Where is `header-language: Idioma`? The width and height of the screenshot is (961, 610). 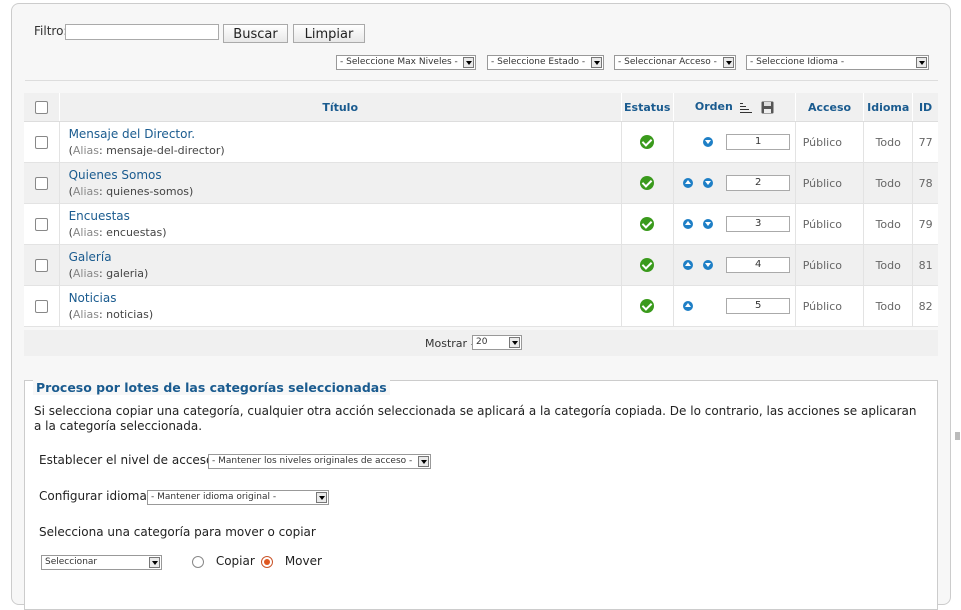 header-language: Idioma is located at coordinates (888, 107).